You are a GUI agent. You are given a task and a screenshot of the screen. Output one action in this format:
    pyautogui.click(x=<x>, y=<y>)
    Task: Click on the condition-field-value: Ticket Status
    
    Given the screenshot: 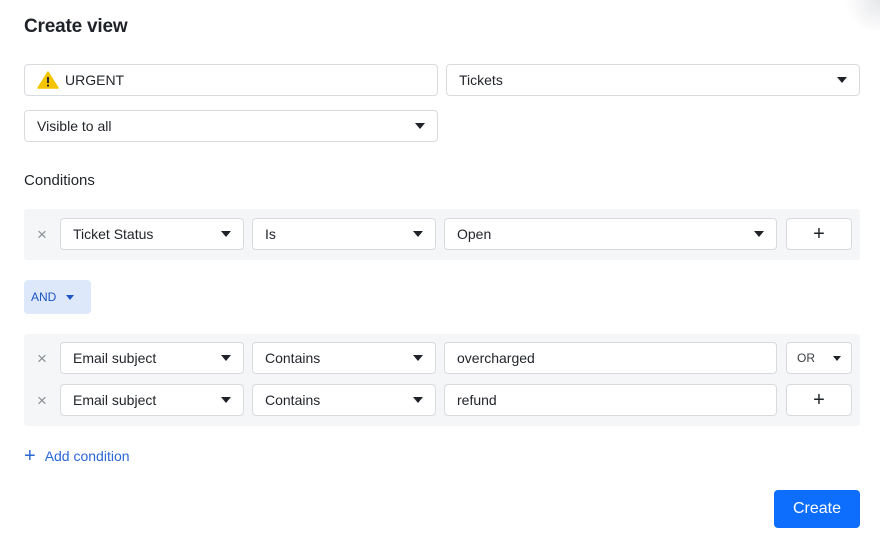 What is the action you would take?
    pyautogui.click(x=113, y=234)
    